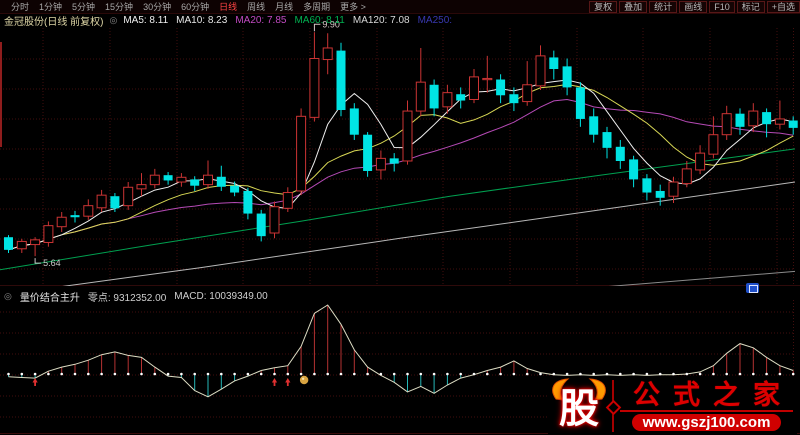  I want to click on toolbar-button-叠加: 叠加, so click(633, 6).